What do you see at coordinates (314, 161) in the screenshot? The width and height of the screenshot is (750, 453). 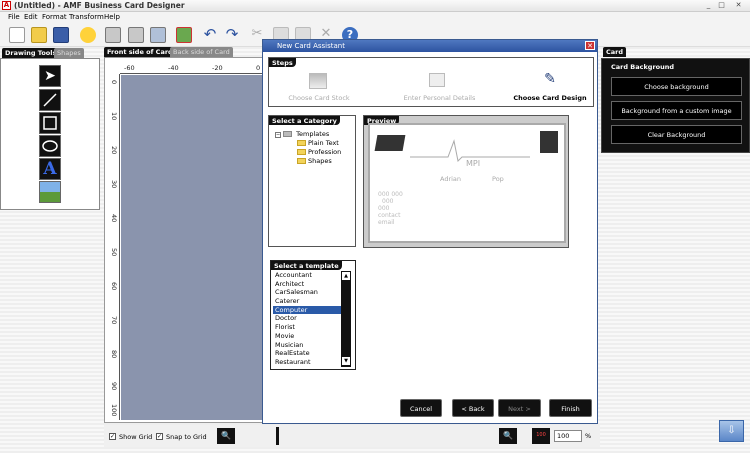 I see `tree-item-shapes: Shapes` at bounding box center [314, 161].